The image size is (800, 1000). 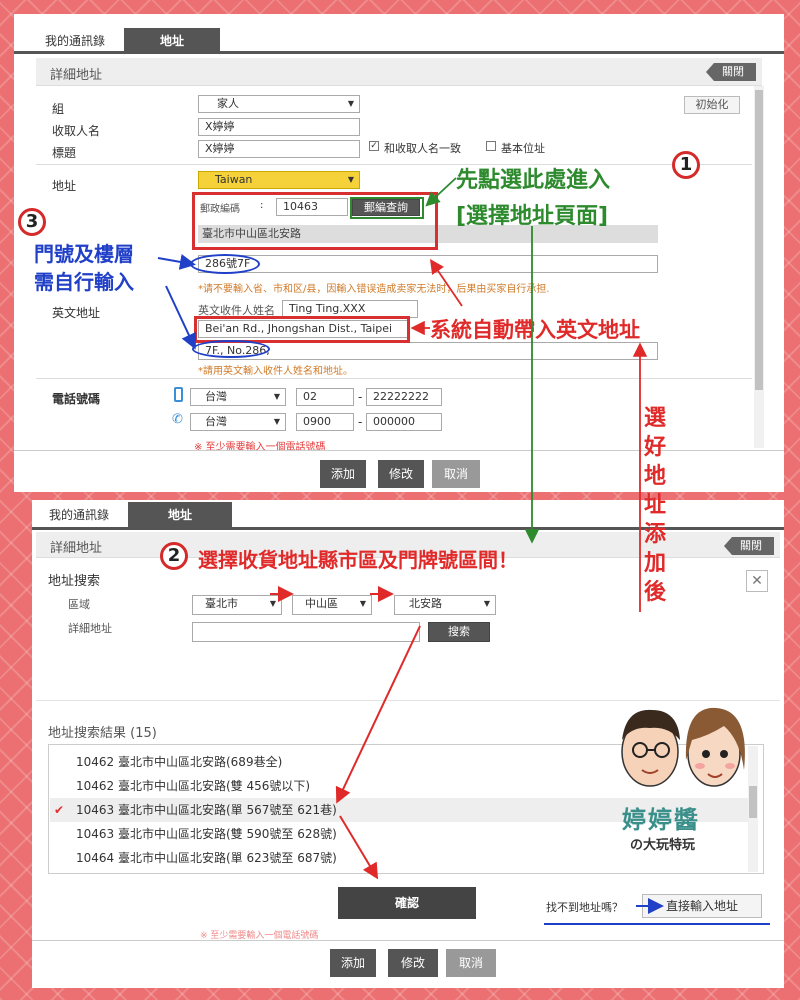 I want to click on district-select: 中山區 ▼, so click(x=332, y=605).